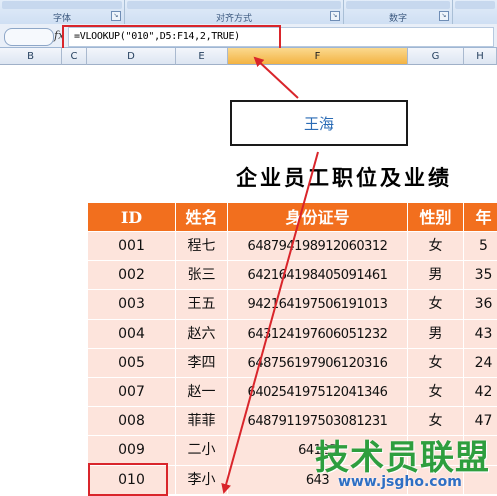 The width and height of the screenshot is (497, 496). I want to click on arrow-to-formula, so click(276, 77).